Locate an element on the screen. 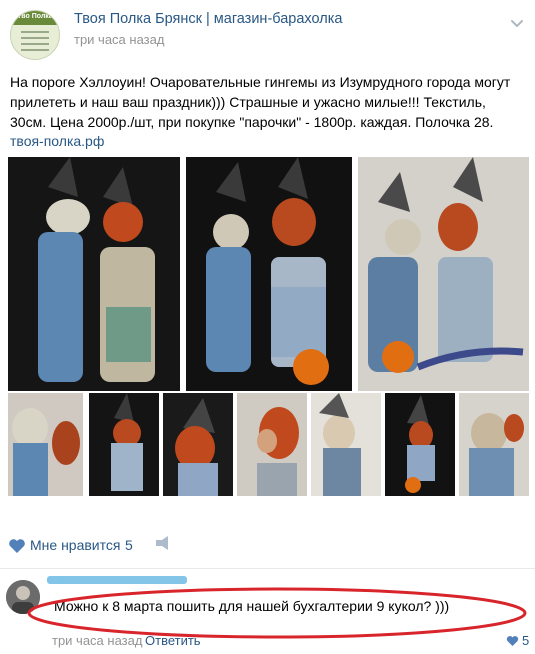  group-avatar: Тво Полка is located at coordinates (35, 35).